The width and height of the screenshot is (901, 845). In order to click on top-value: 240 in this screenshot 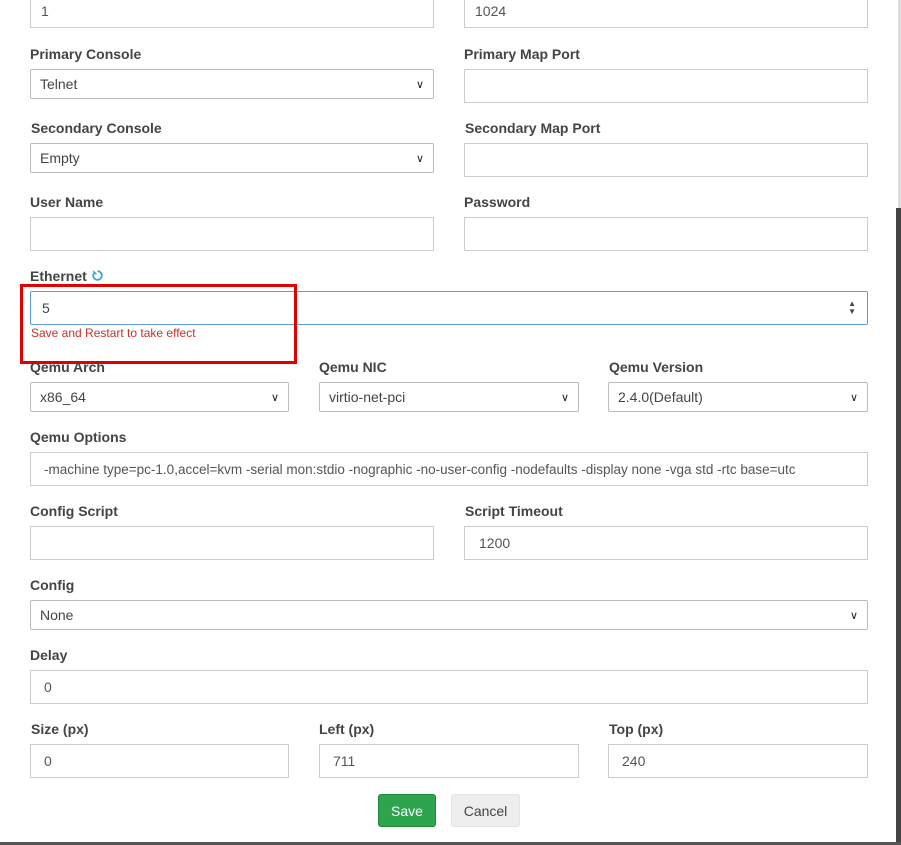, I will do `click(634, 761)`.